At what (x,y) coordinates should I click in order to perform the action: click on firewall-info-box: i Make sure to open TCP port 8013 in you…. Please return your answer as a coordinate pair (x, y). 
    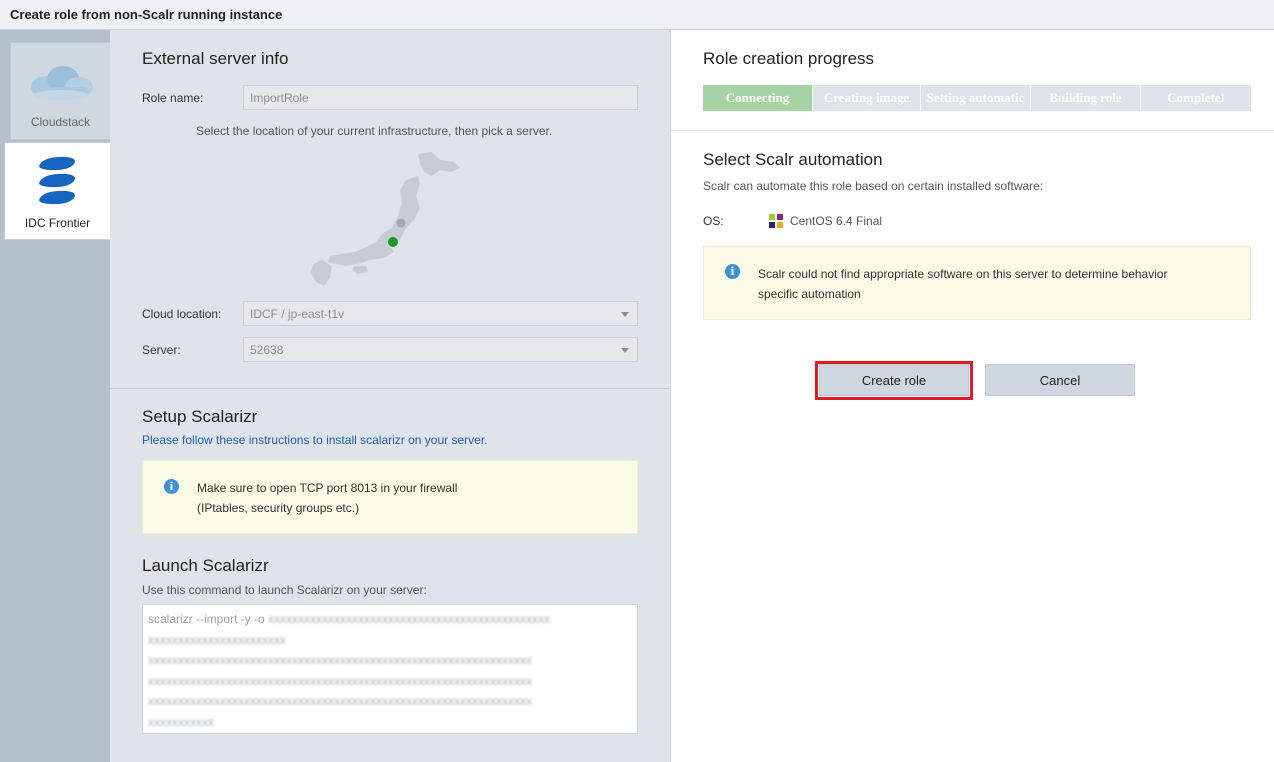
    Looking at the image, I should click on (390, 497).